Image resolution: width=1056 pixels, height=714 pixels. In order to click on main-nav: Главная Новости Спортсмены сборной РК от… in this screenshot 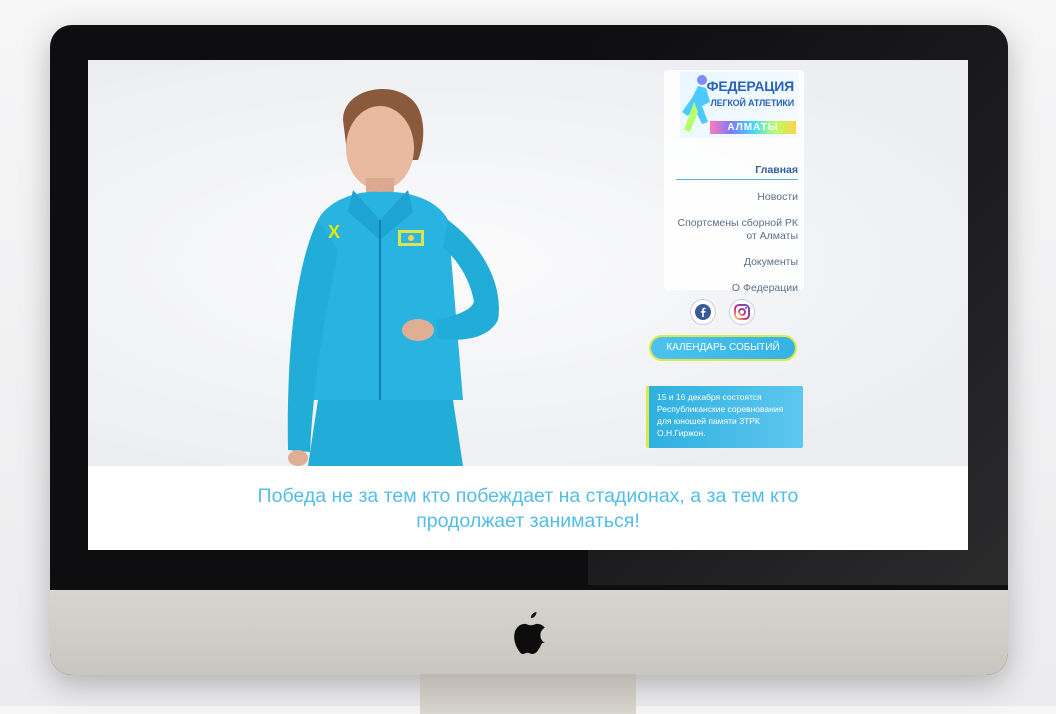, I will do `click(737, 236)`.